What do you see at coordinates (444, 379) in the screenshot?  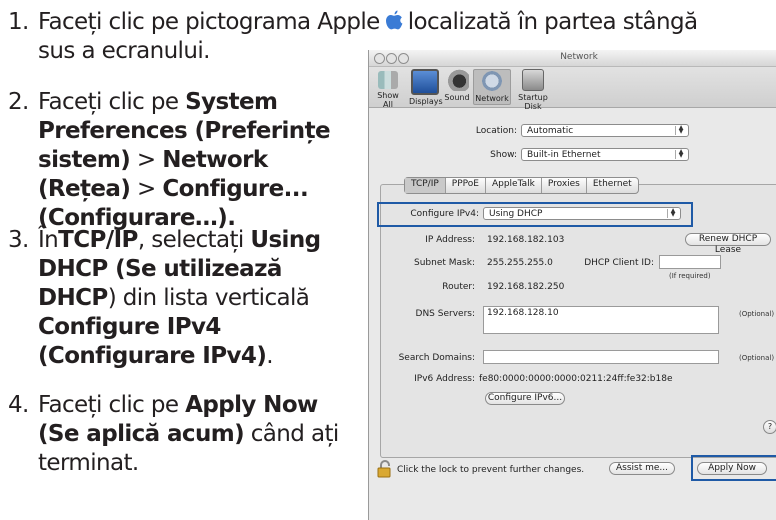 I see `ipv6-address-label: IPv6 Address:` at bounding box center [444, 379].